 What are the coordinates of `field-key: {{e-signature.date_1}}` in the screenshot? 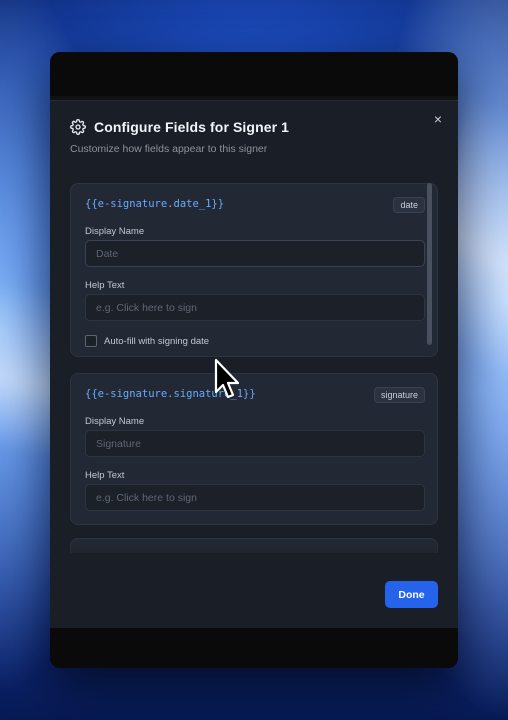 It's located at (155, 204).